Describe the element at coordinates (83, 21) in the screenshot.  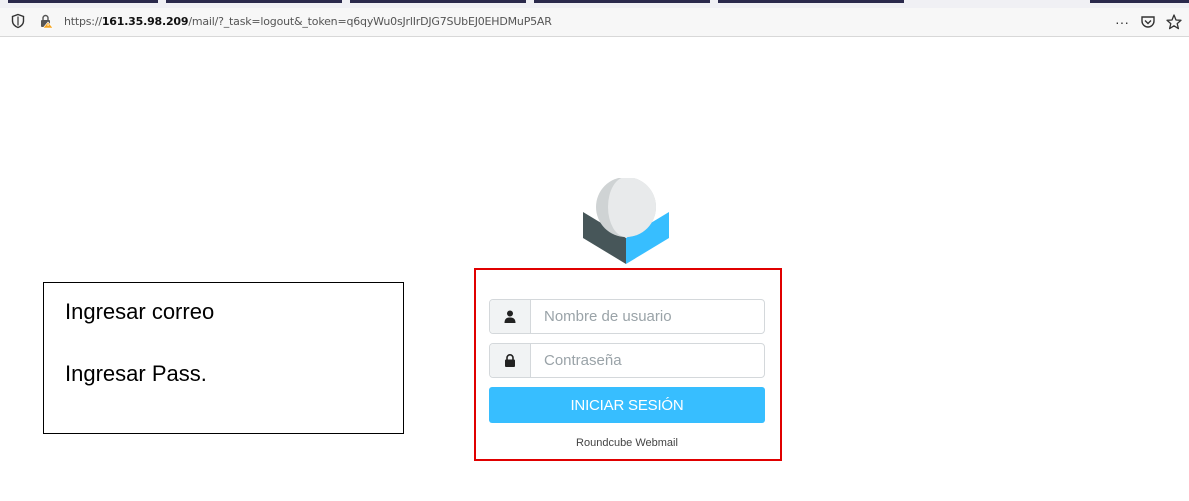
I see `url-prefix: https://` at that location.